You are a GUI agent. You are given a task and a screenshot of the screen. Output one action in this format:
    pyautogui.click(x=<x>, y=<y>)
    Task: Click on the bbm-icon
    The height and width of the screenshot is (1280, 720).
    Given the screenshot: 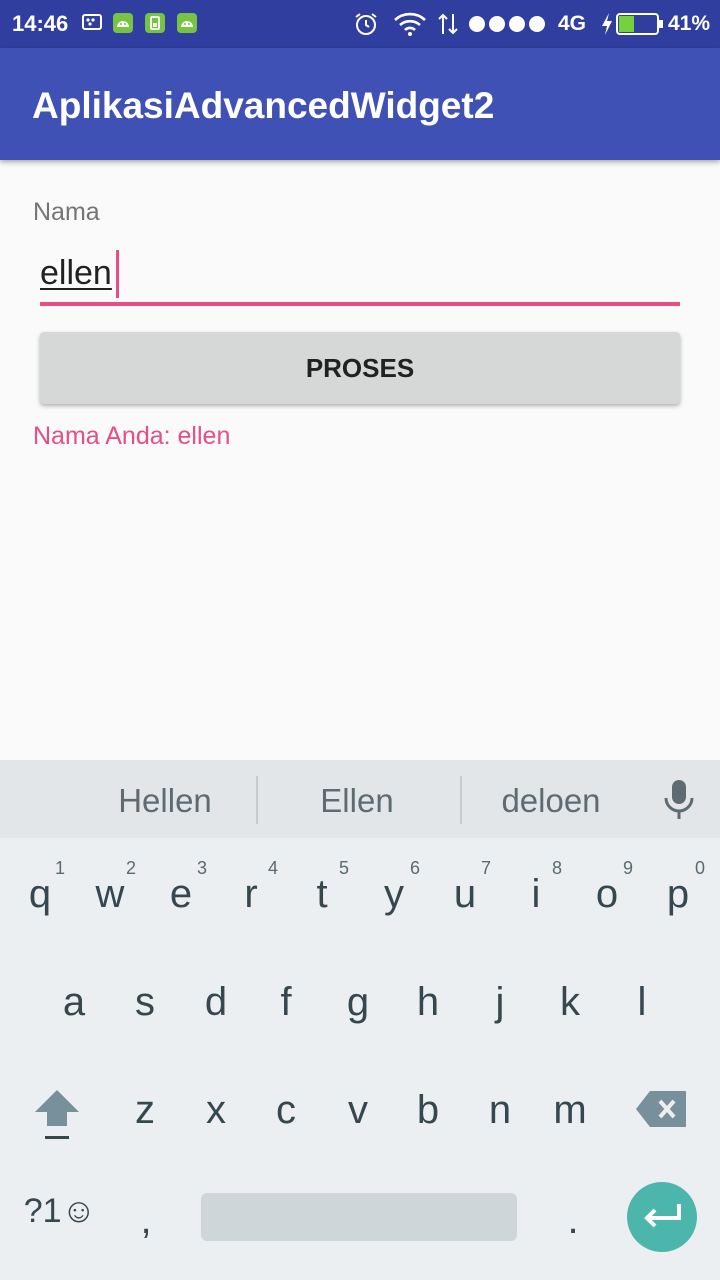 What is the action you would take?
    pyautogui.click(x=92, y=22)
    